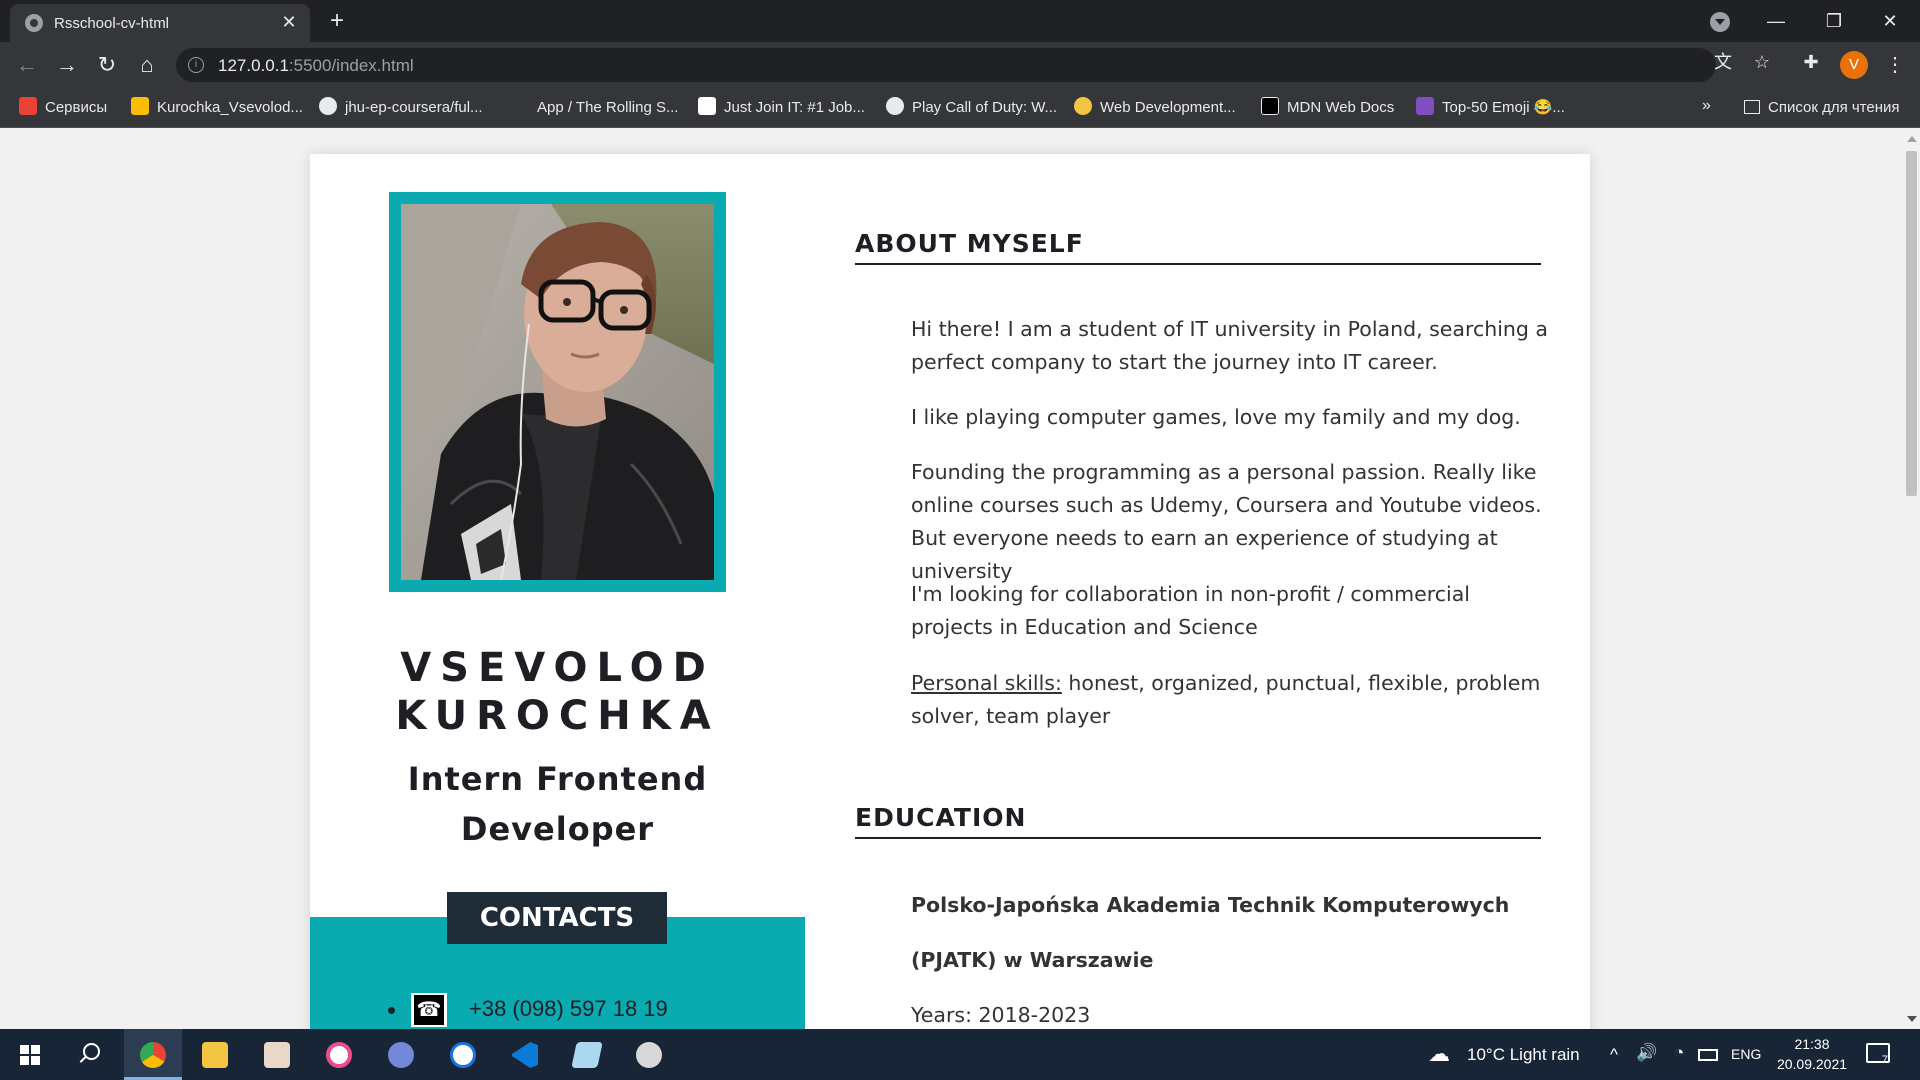 The height and width of the screenshot is (1080, 1920). Describe the element at coordinates (1878, 1054) in the screenshot. I see `notification-center-icon: 7` at that location.